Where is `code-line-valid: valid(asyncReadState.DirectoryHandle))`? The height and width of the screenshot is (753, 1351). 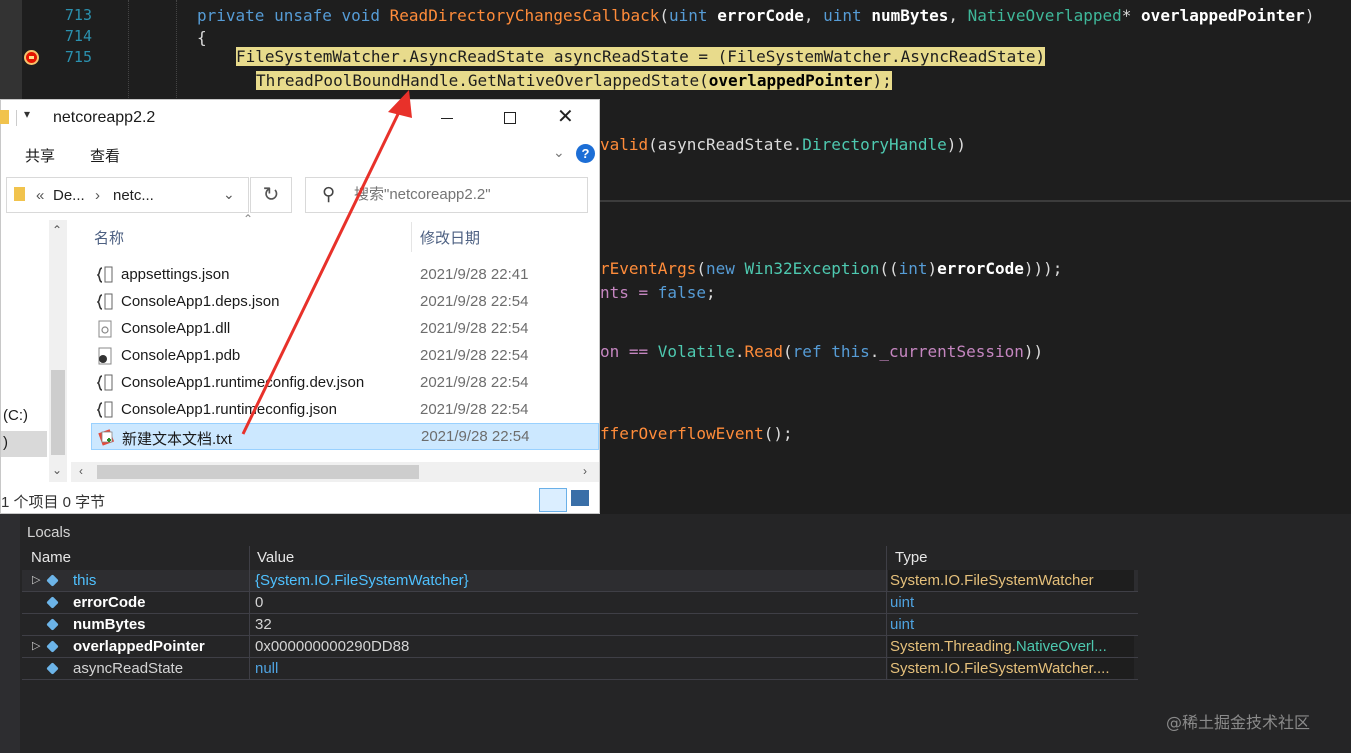
code-line-valid: valid(asyncReadState.DirectoryHandle)) is located at coordinates (783, 144).